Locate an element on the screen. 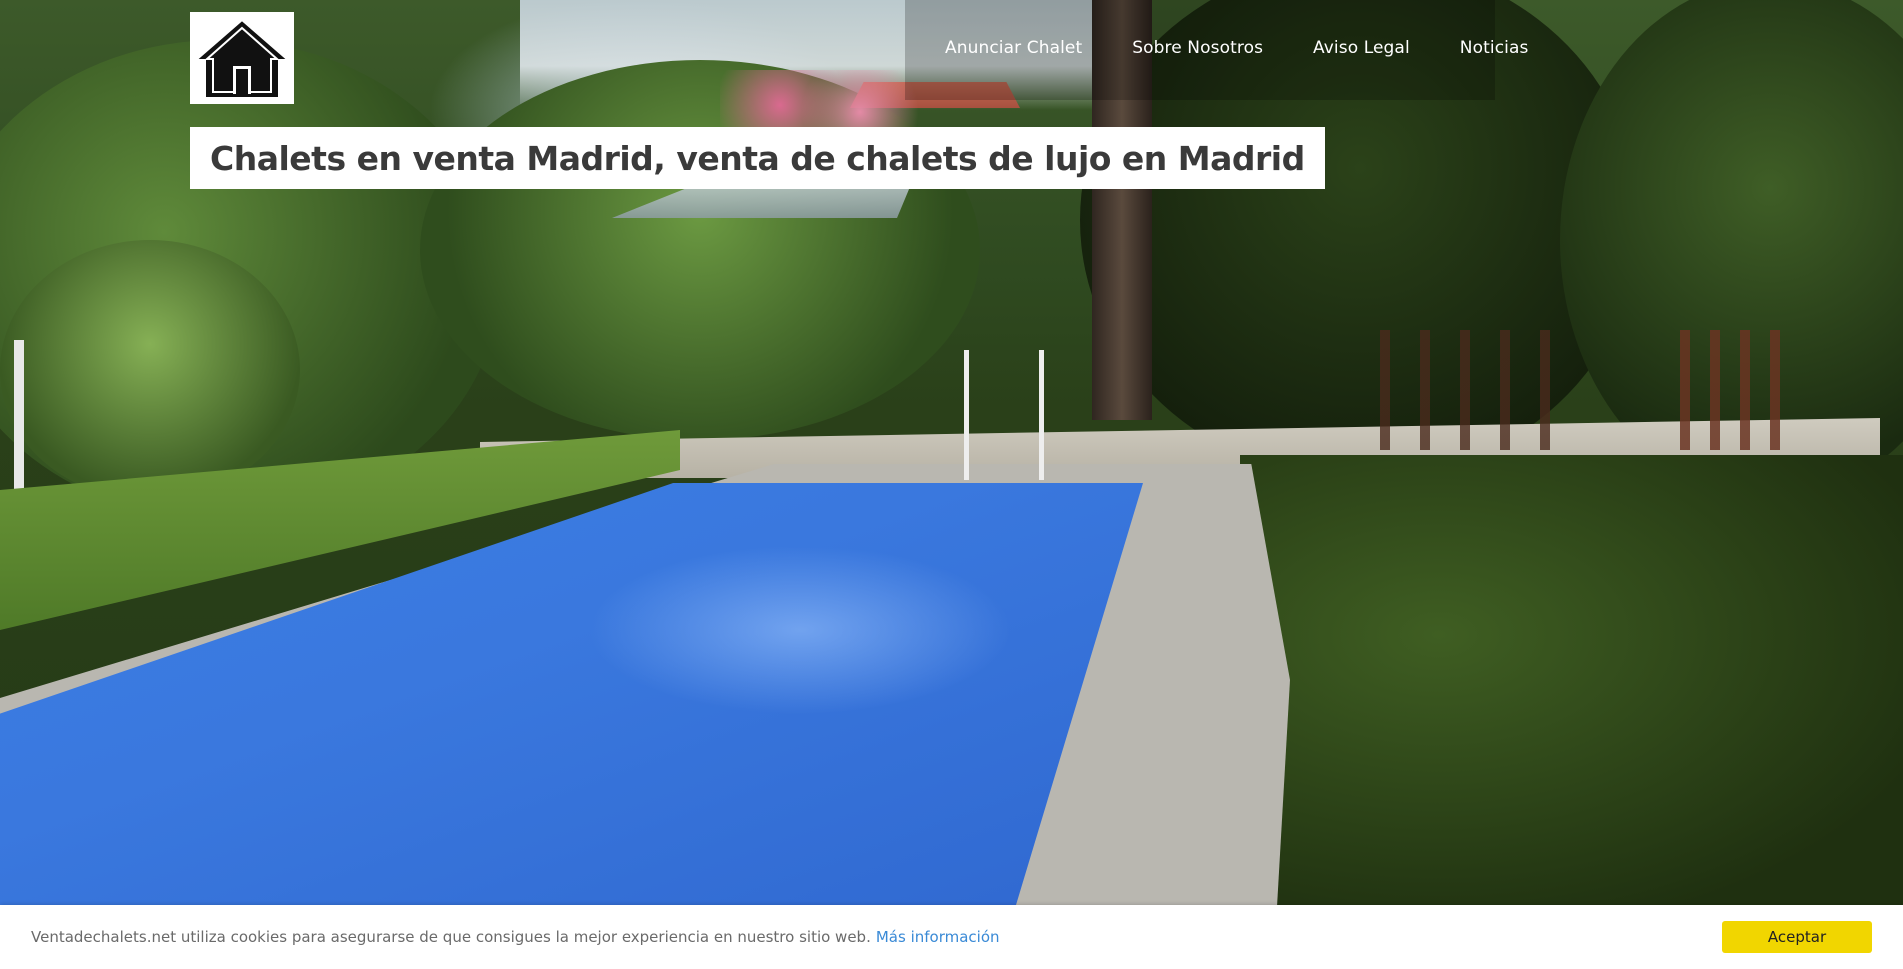 The height and width of the screenshot is (969, 1903). pool-ladder is located at coordinates (1004, 415).